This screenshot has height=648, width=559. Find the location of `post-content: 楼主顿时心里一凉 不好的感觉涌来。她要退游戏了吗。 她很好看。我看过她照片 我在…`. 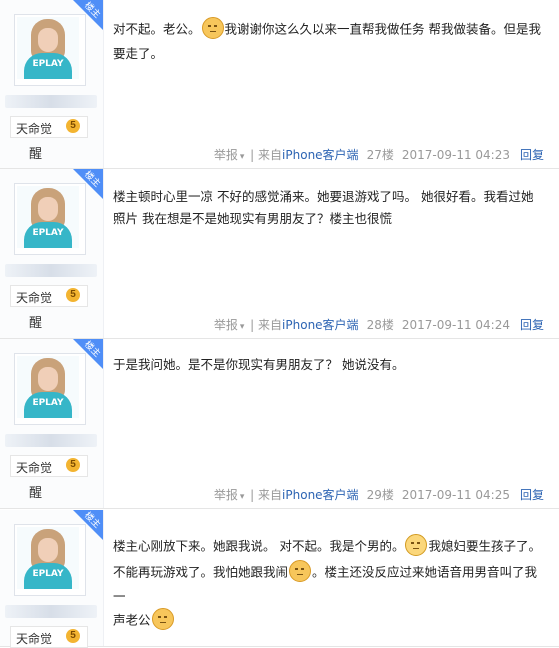

post-content: 楼主顿时心里一凉 不好的感觉涌来。她要退游戏了吗。 她很好看。我看过她照片 我在… is located at coordinates (323, 207).